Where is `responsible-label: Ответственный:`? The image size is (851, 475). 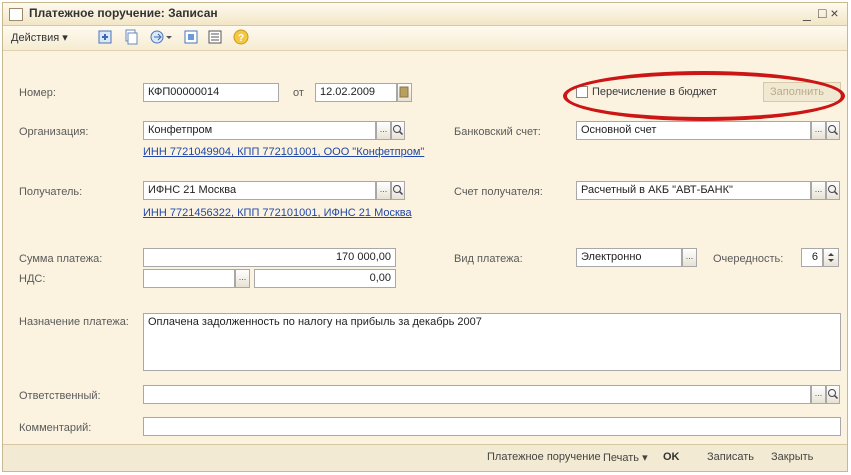 responsible-label: Ответственный: is located at coordinates (60, 396).